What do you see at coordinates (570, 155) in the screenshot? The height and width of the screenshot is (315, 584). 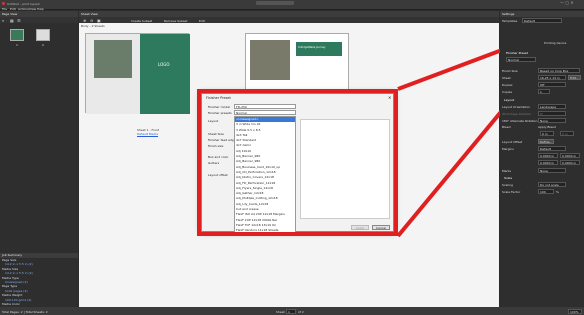 I see `margin-input-right: 0.0000 in` at bounding box center [570, 155].